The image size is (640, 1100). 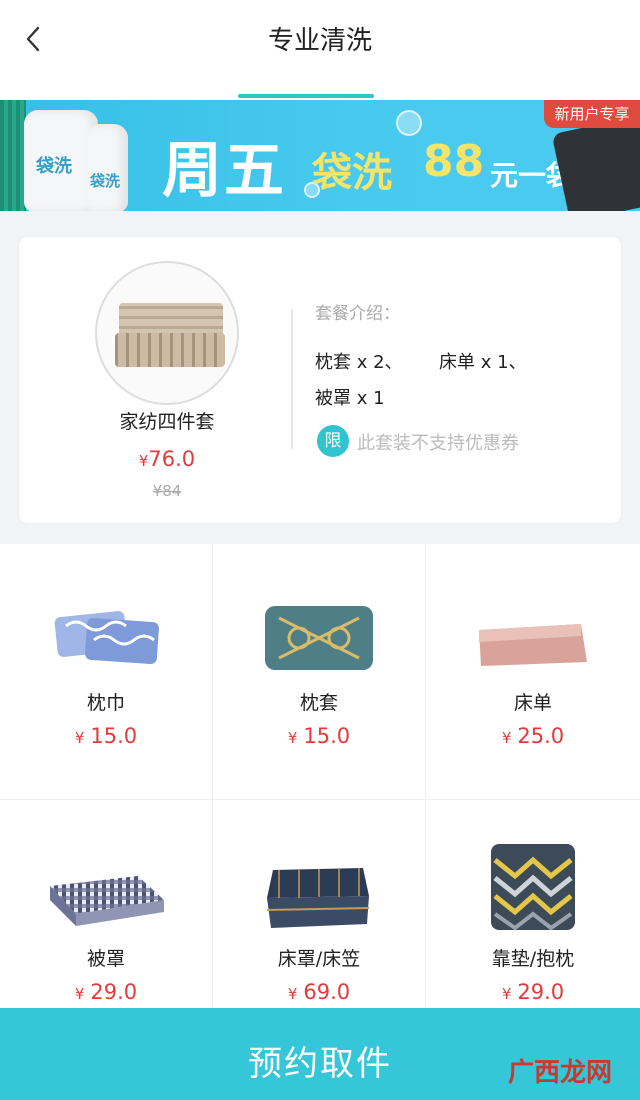 What do you see at coordinates (13, 155) in the screenshot?
I see `curtain-decoration` at bounding box center [13, 155].